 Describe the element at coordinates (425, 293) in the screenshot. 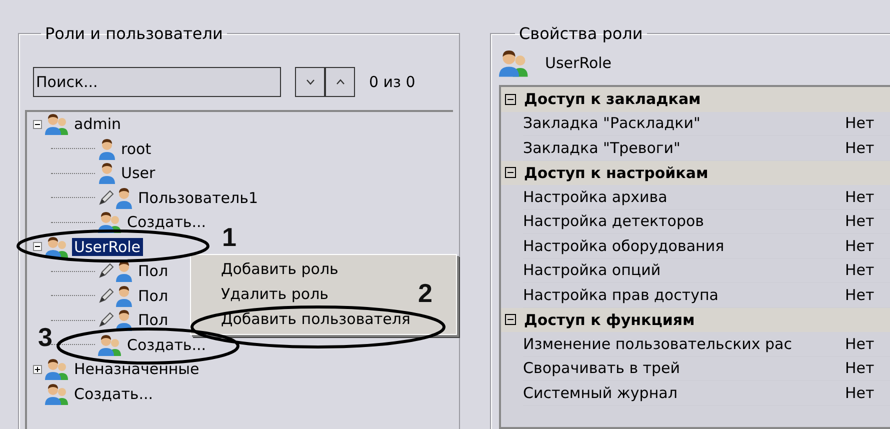

I see `annotation-number: 2` at that location.